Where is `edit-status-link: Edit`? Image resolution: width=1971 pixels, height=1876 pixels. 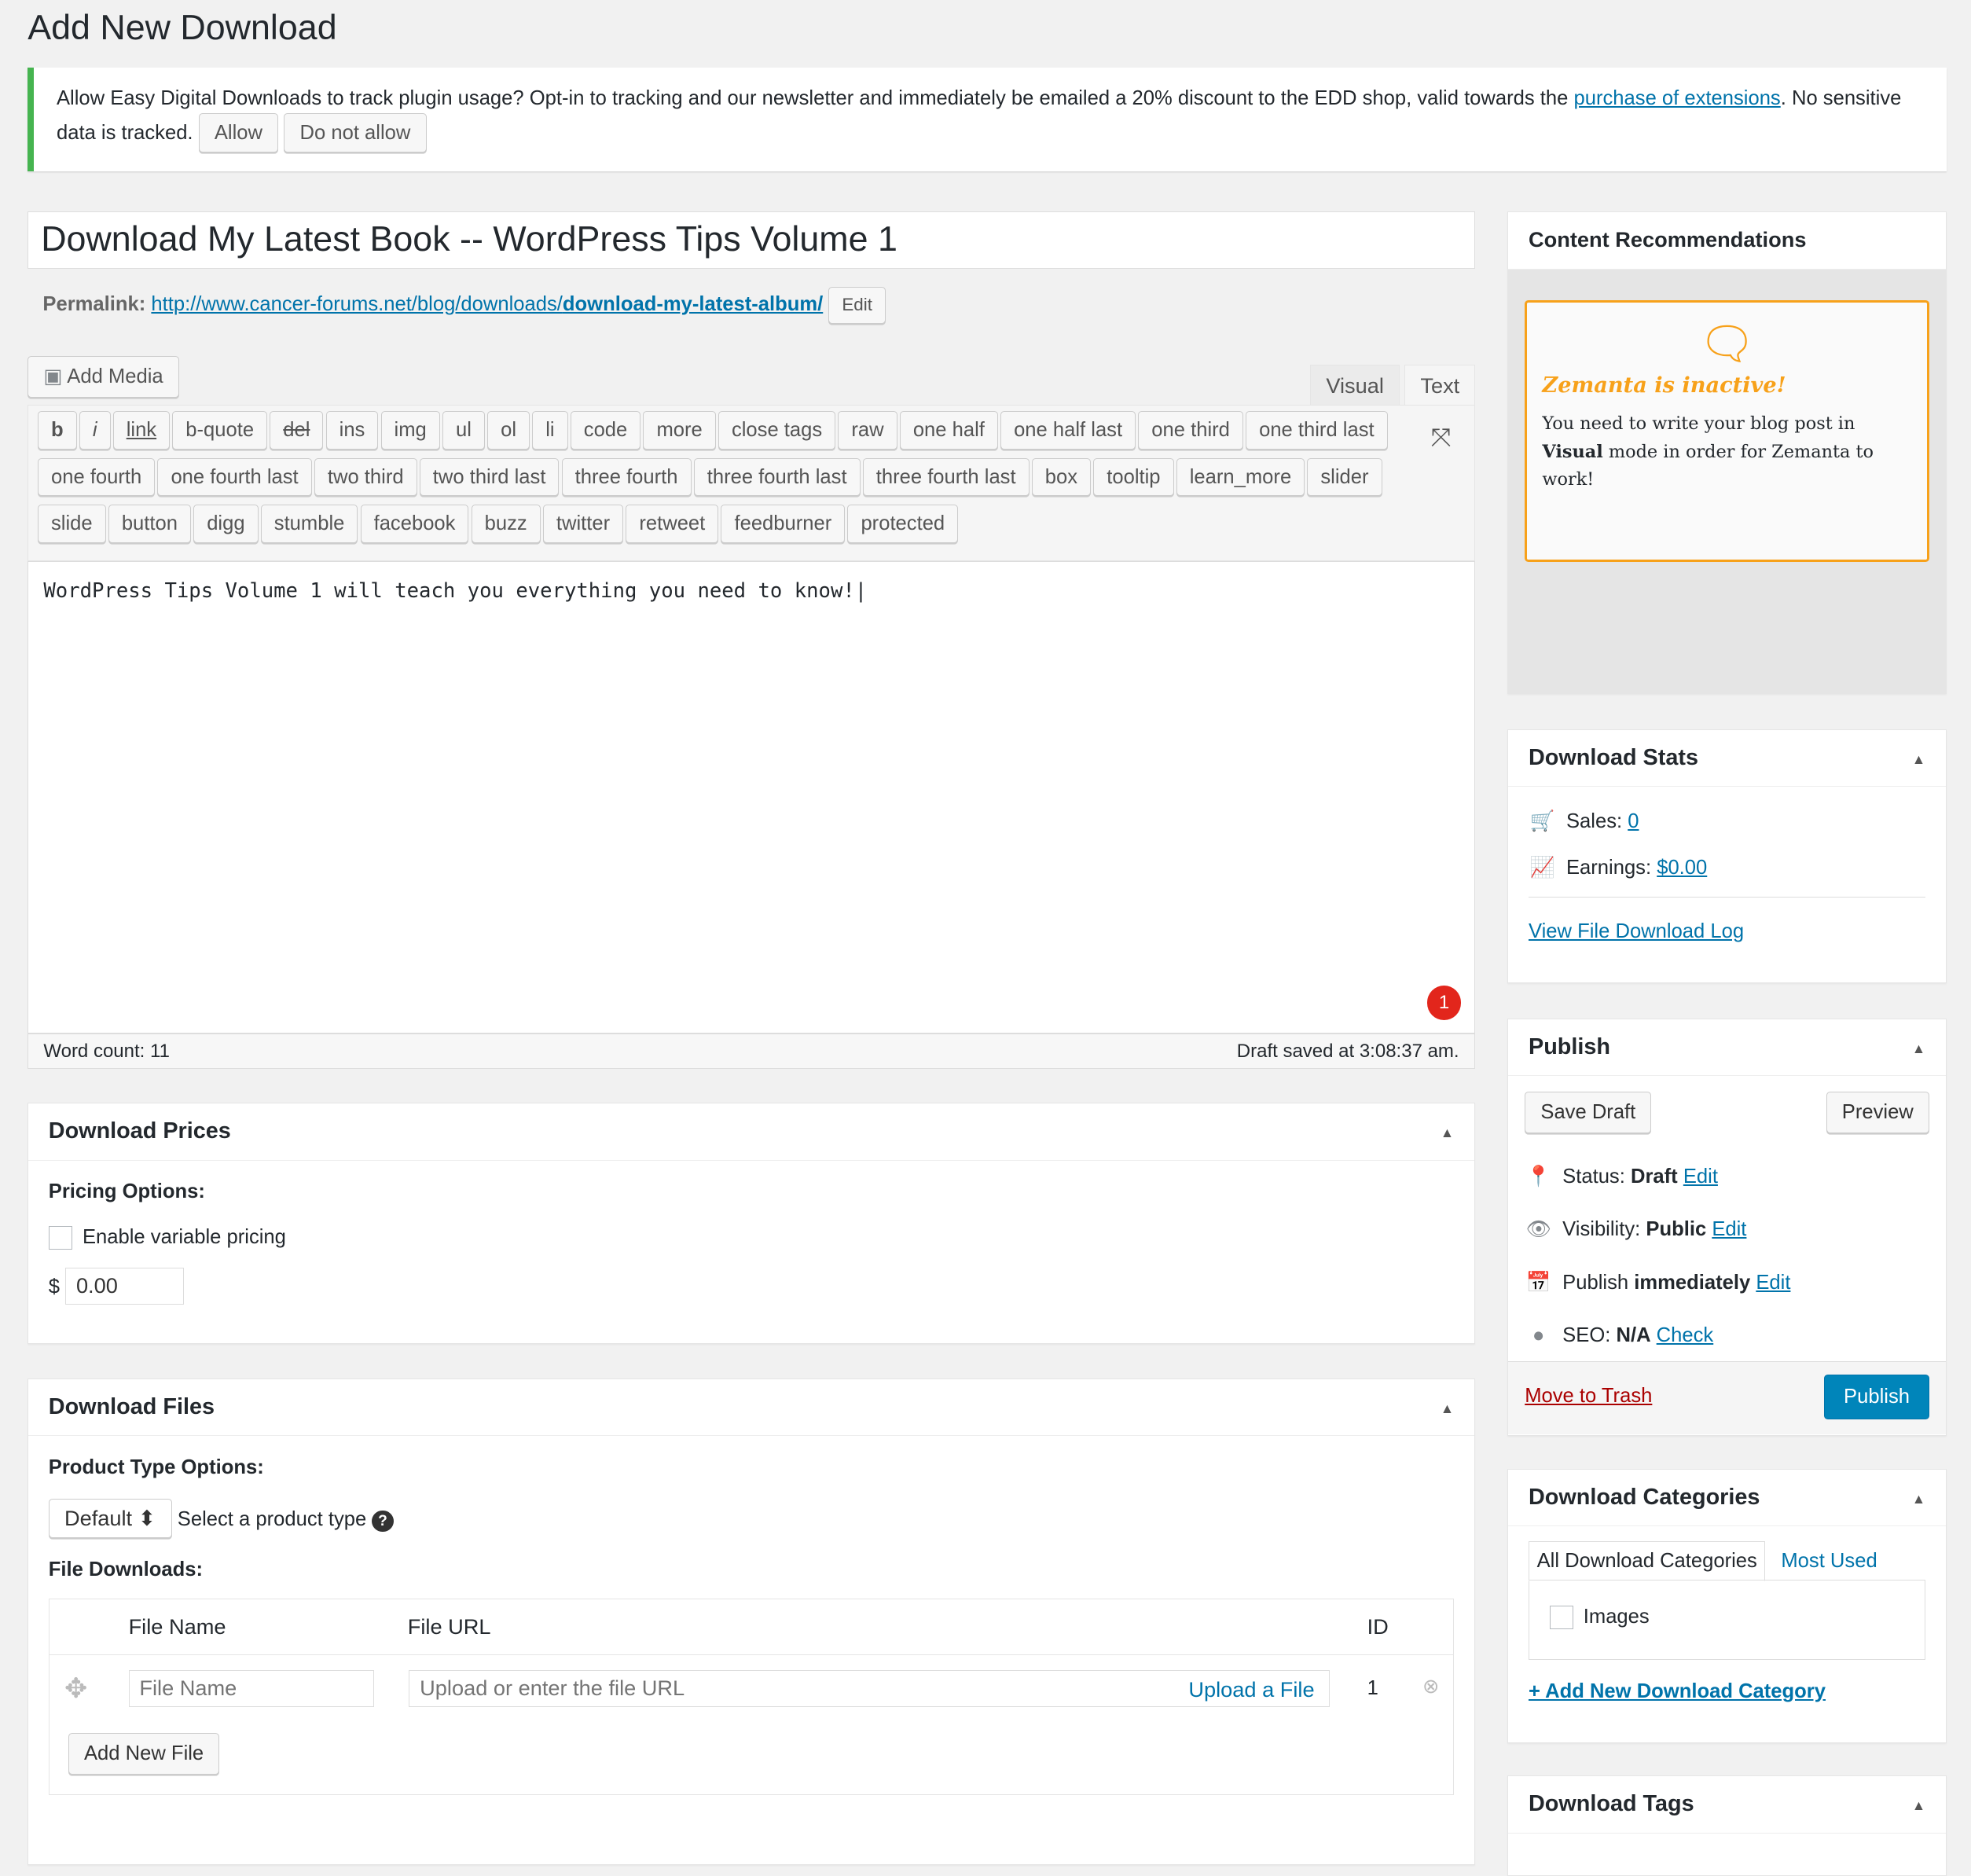
edit-status-link: Edit is located at coordinates (1700, 1177).